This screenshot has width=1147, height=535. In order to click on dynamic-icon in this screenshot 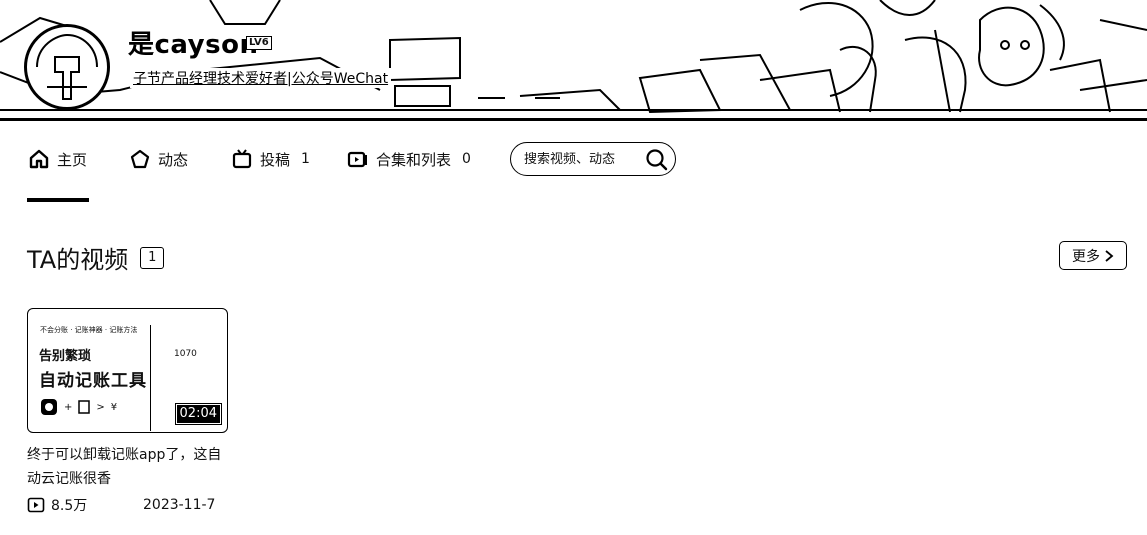, I will do `click(140, 159)`.